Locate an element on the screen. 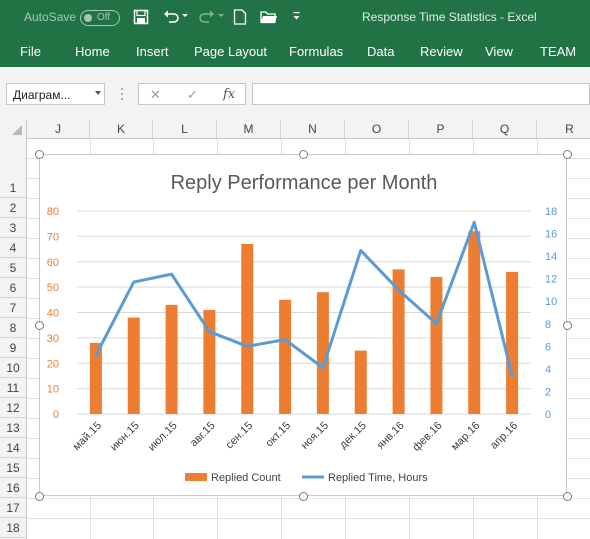  row-header: 5 is located at coordinates (13, 268).